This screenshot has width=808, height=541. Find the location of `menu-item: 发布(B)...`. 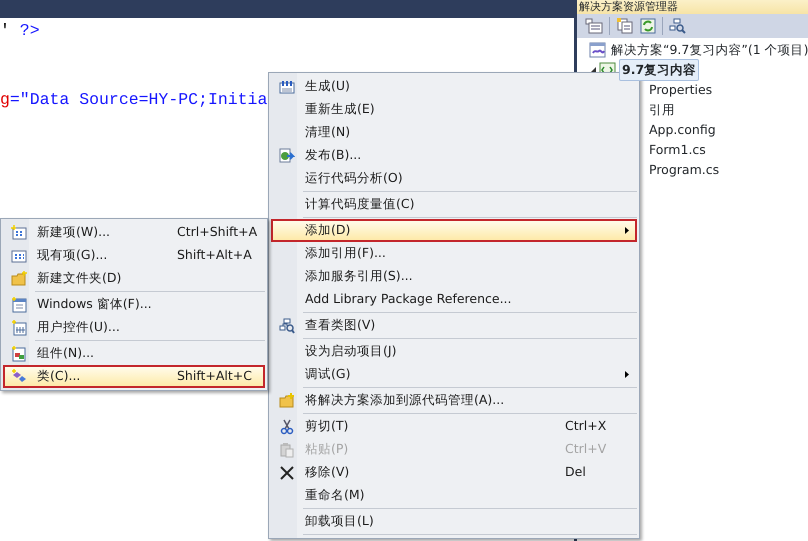

menu-item: 发布(B)... is located at coordinates (454, 155).